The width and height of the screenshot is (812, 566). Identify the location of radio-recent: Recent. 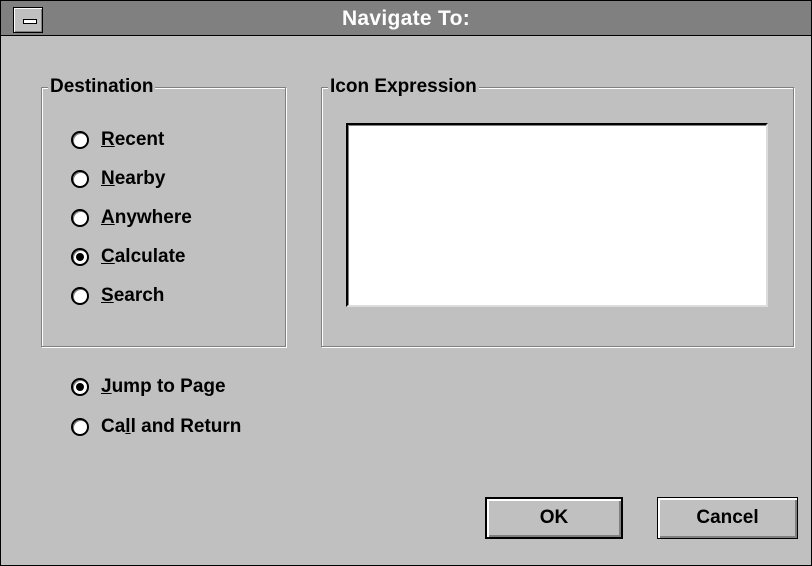
(117, 140).